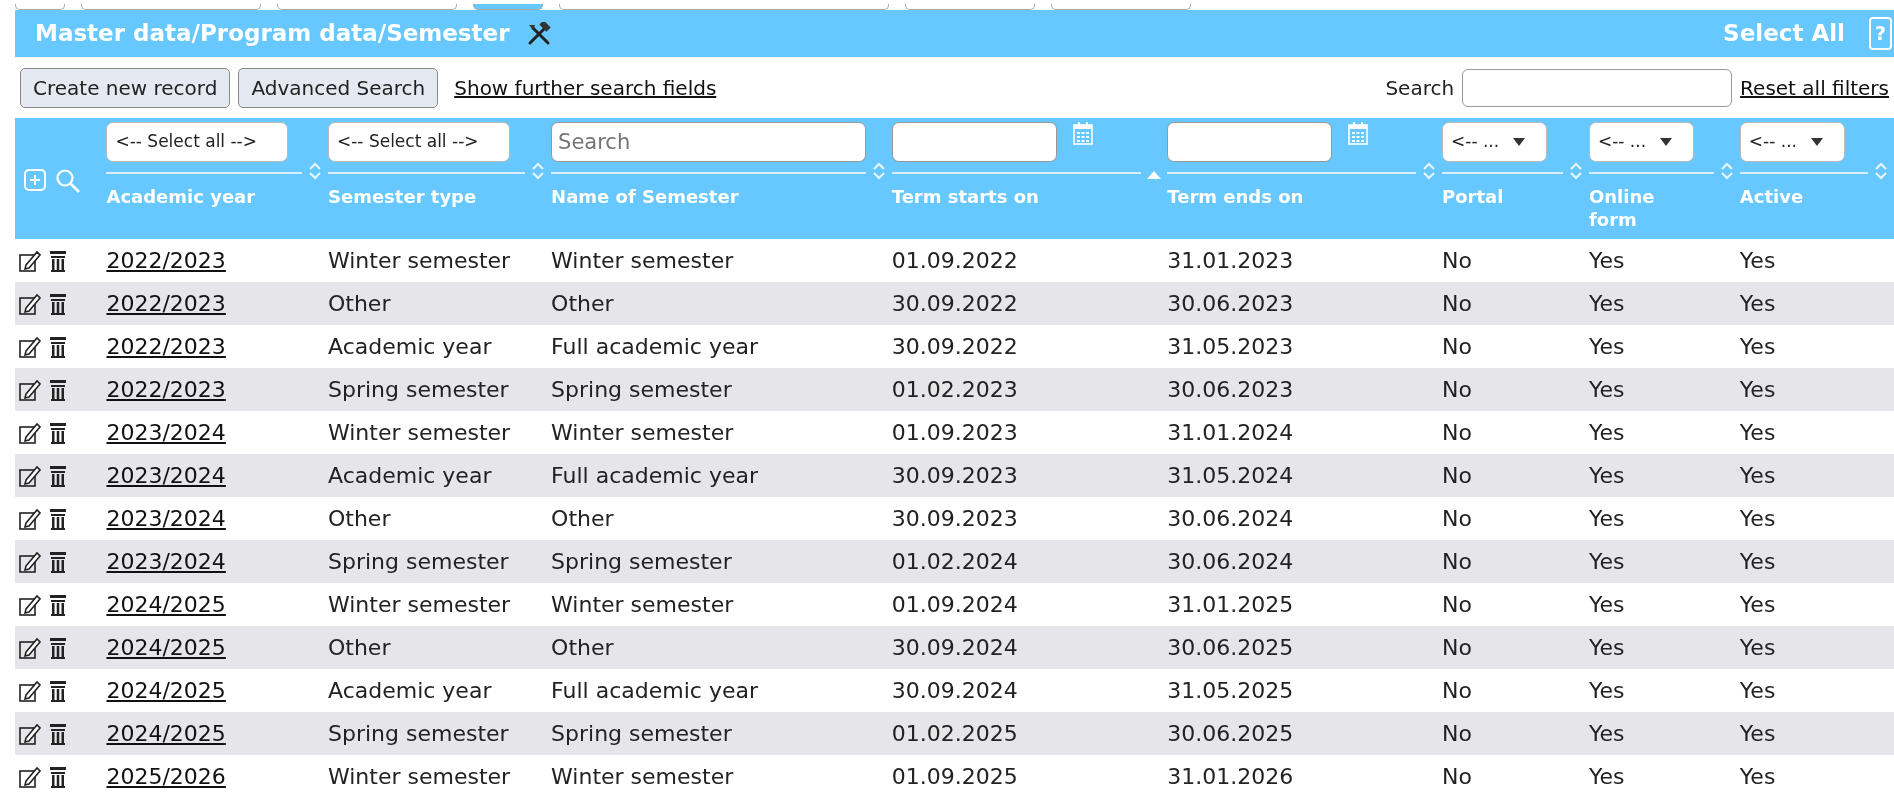 The width and height of the screenshot is (1894, 805). I want to click on year-link: 2025/2026, so click(166, 776).